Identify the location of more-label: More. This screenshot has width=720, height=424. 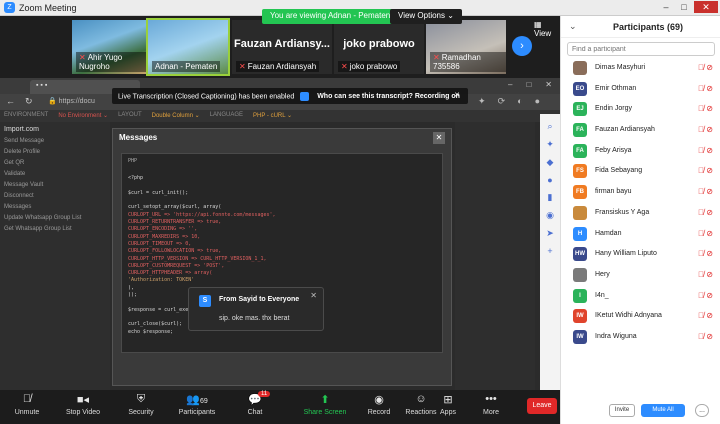
(491, 412).